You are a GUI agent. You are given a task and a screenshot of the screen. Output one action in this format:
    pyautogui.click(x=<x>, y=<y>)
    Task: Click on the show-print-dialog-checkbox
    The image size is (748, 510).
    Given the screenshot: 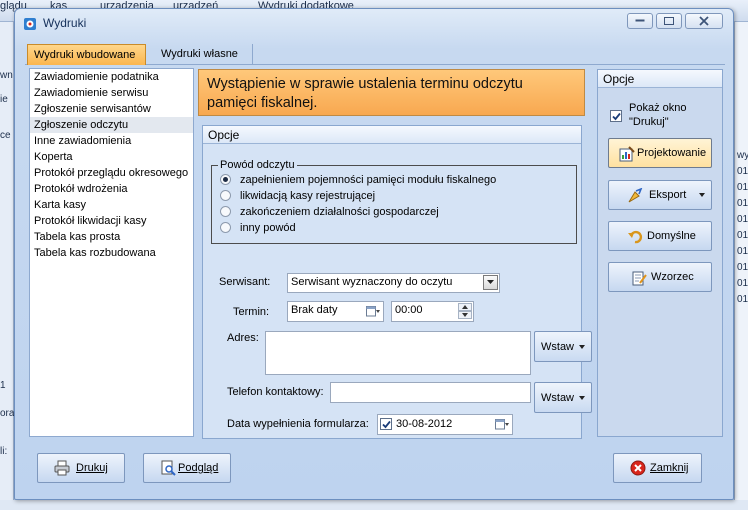 What is the action you would take?
    pyautogui.click(x=616, y=116)
    